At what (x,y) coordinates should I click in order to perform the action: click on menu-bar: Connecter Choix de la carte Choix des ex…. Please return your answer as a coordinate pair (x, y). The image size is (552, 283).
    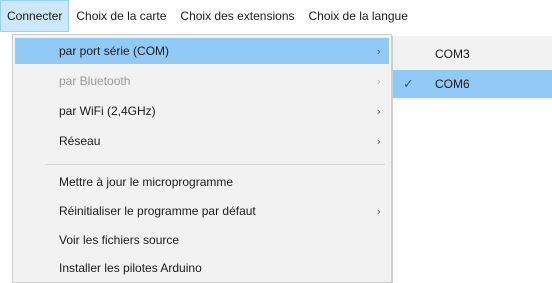
    Looking at the image, I should click on (276, 16).